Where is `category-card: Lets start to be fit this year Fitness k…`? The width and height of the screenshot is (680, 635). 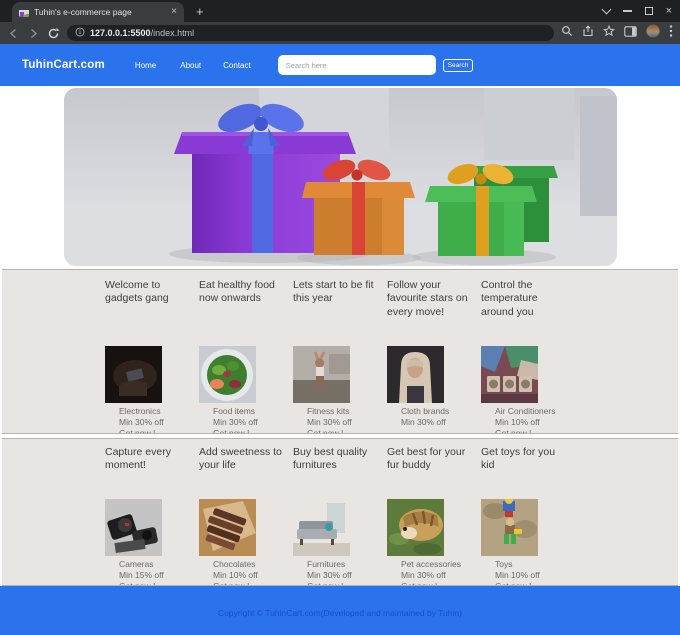
category-card: Lets start to be fit this year Fitness k… is located at coordinates (337, 351).